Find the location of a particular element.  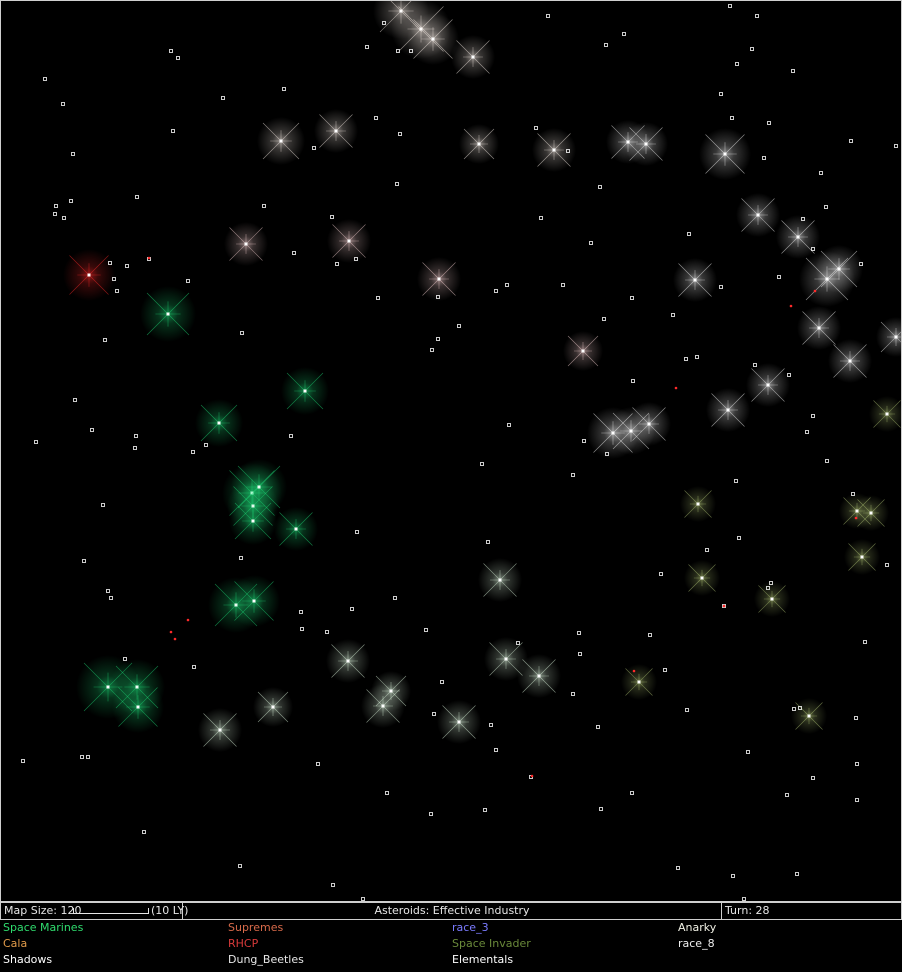

race-label: race_3 is located at coordinates (470, 928).